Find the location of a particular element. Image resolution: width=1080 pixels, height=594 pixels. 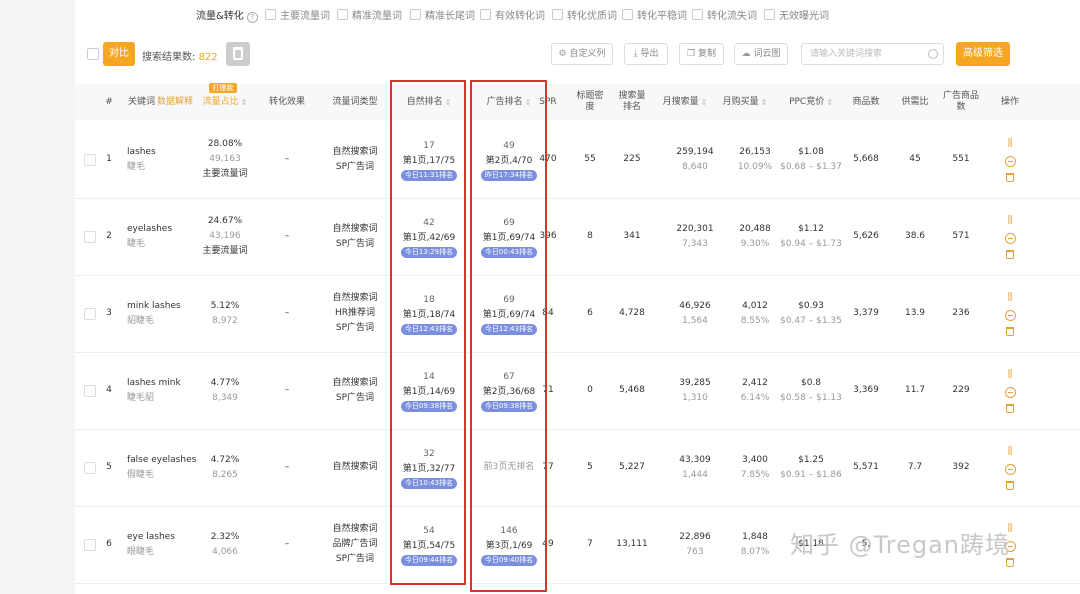

col-ad-products: 广告商品数 is located at coordinates (961, 102).